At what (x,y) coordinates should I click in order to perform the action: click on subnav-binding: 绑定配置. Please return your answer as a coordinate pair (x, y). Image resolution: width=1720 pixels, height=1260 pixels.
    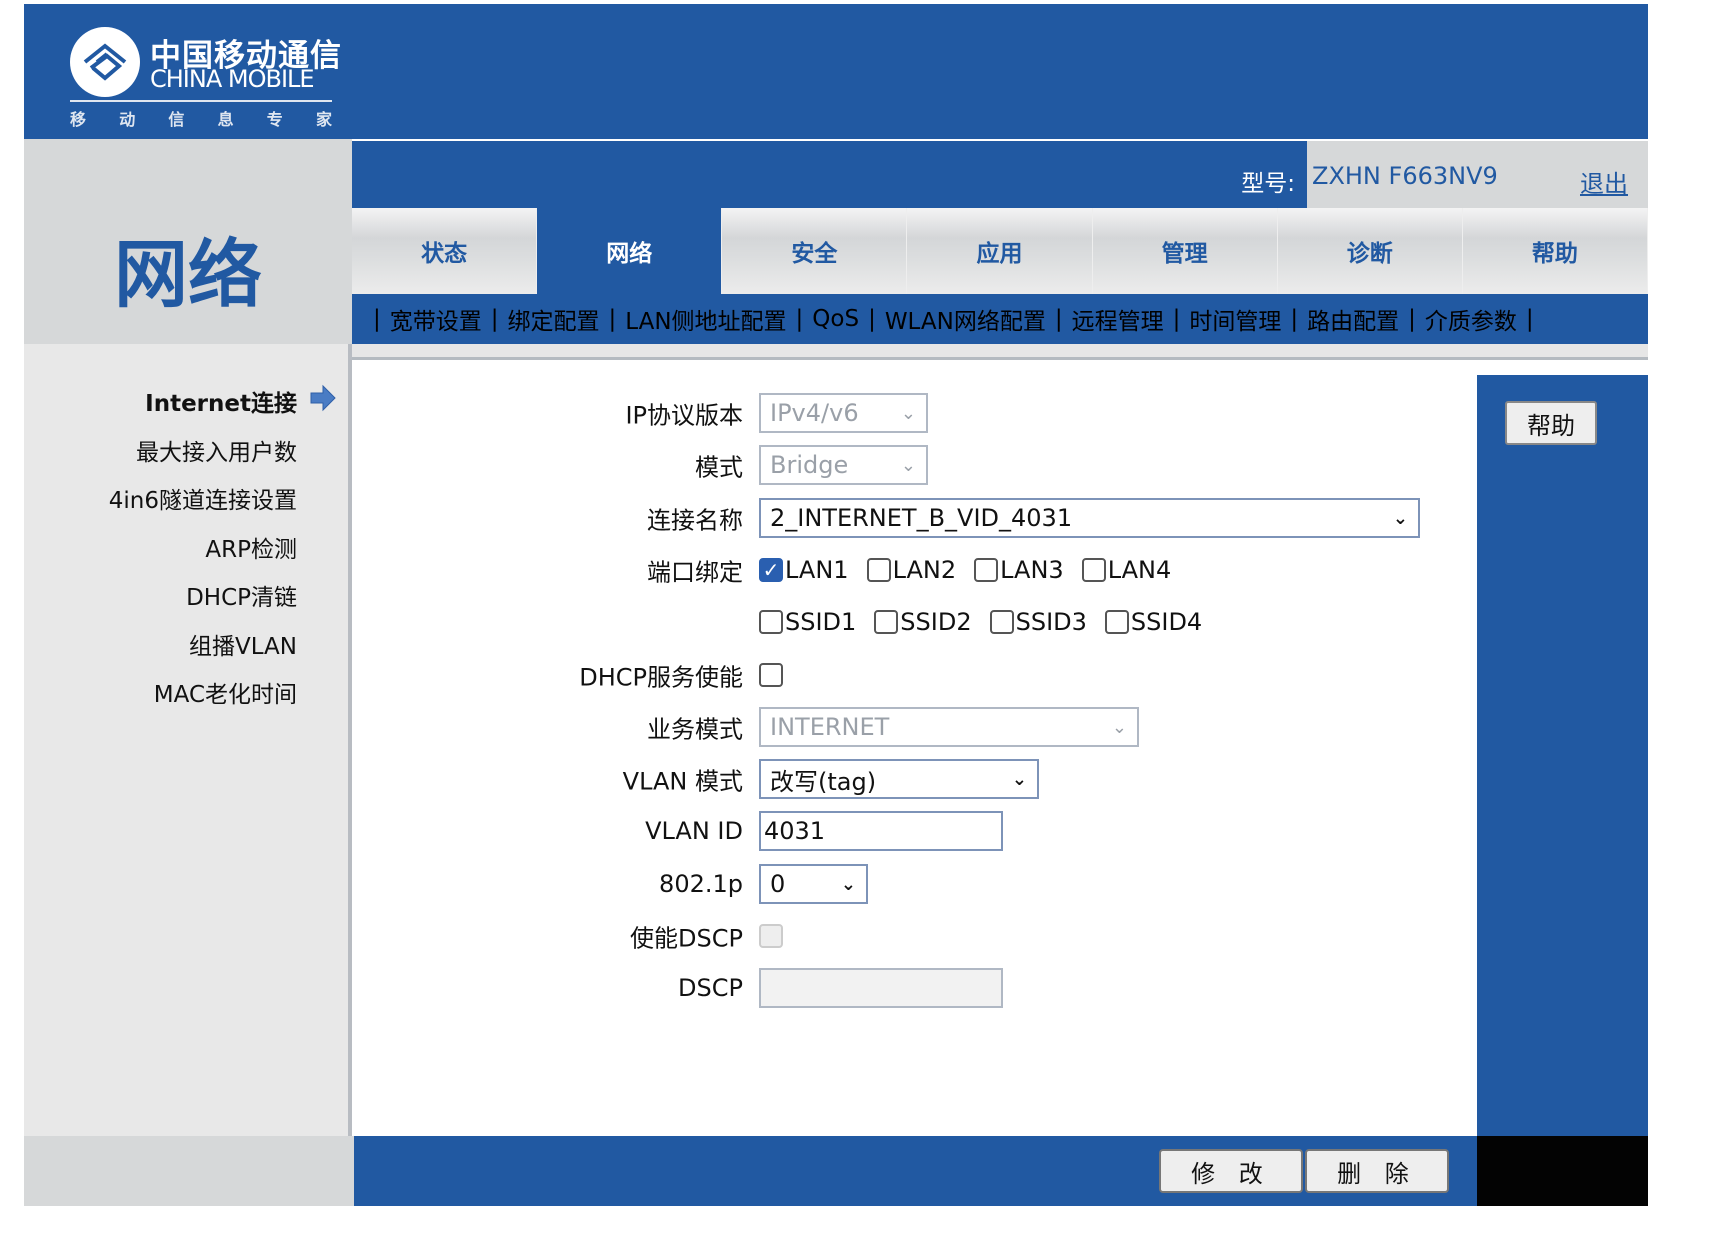
    Looking at the image, I should click on (554, 319).